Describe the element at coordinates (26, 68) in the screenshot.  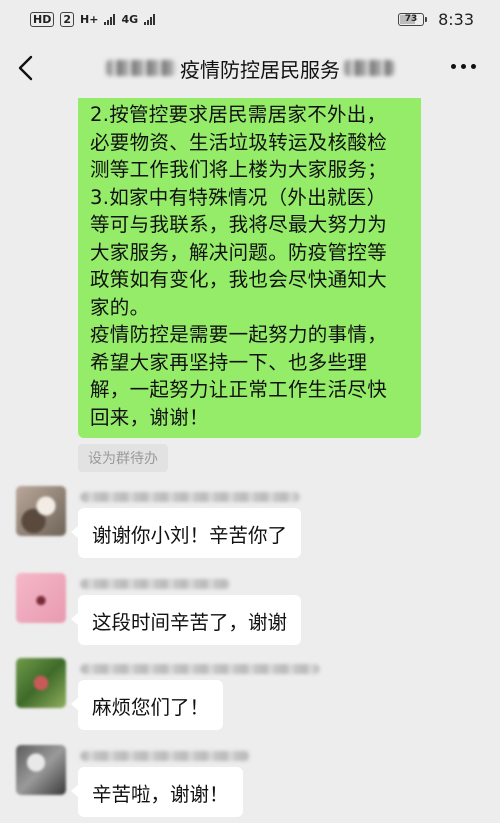
I see `back-arrow-icon` at that location.